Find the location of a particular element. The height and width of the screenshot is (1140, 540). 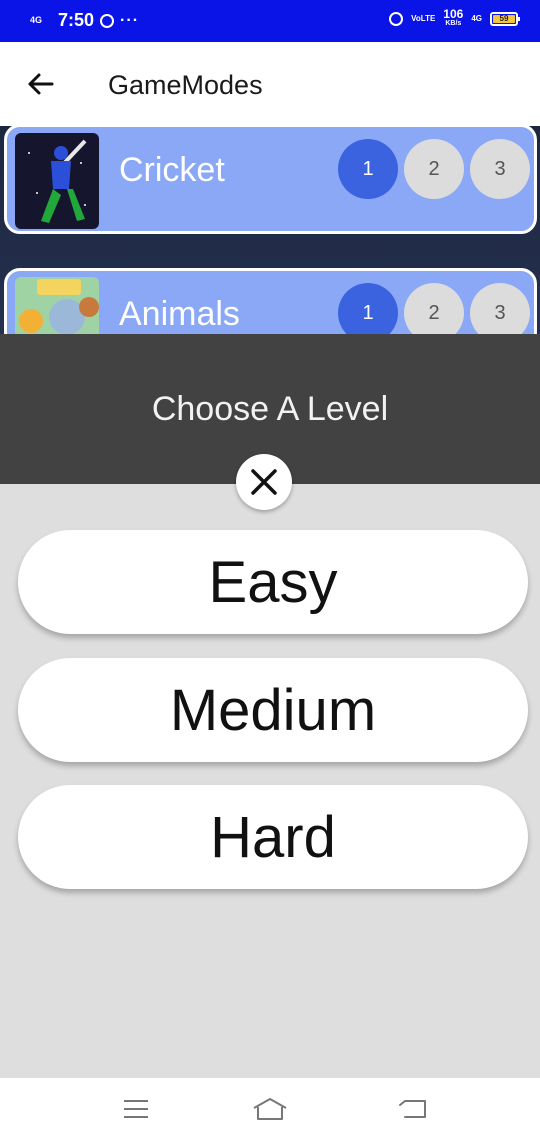

battery-level: 59 is located at coordinates (504, 18).